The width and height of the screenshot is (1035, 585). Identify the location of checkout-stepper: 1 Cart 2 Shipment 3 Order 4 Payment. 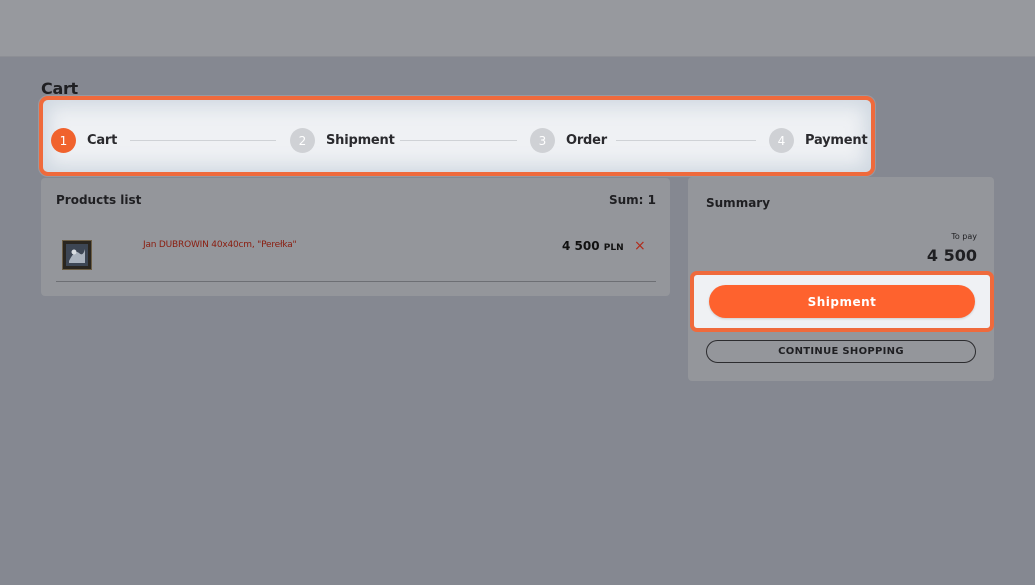
(457, 136).